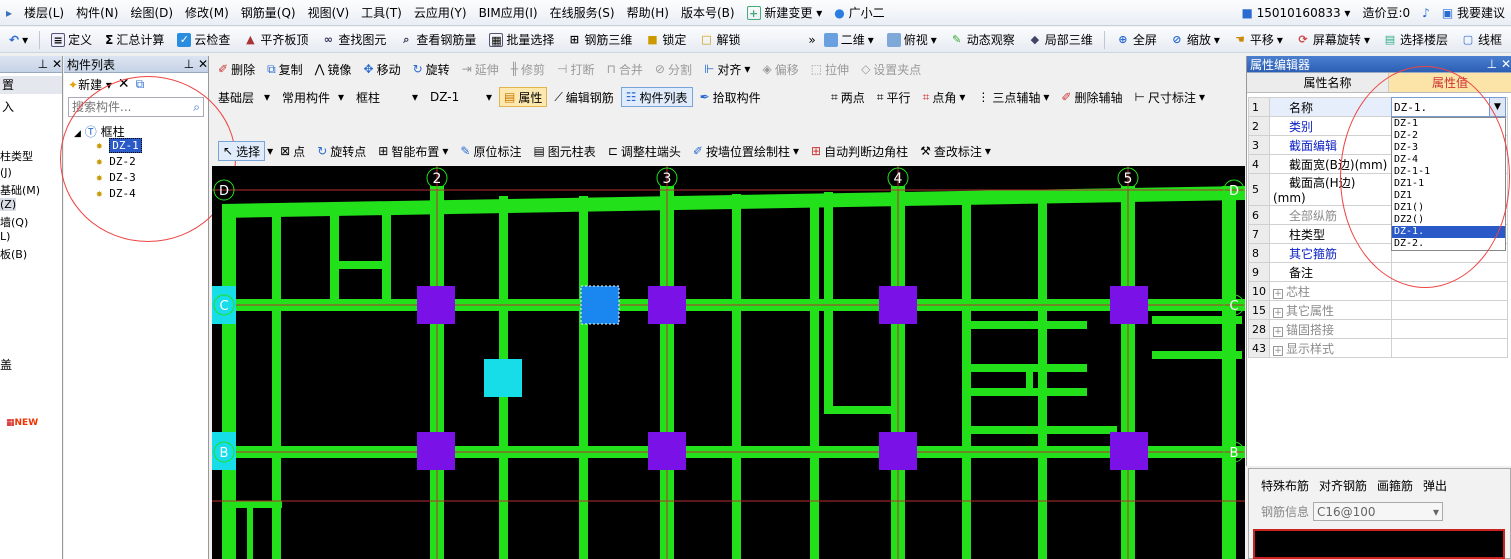 The image size is (1511, 559). What do you see at coordinates (1499, 64) in the screenshot?
I see `pin-close-icon: ⊥ ✕` at bounding box center [1499, 64].